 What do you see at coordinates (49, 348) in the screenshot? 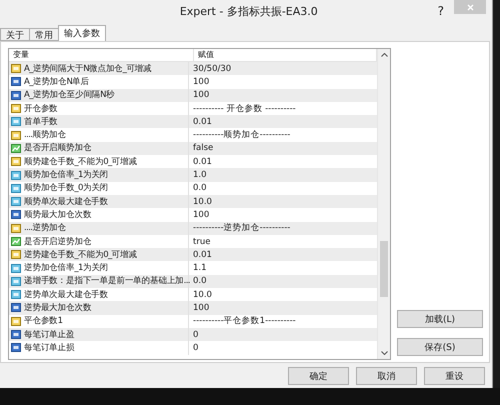
I see `parameter-name: 每笔订单止损` at bounding box center [49, 348].